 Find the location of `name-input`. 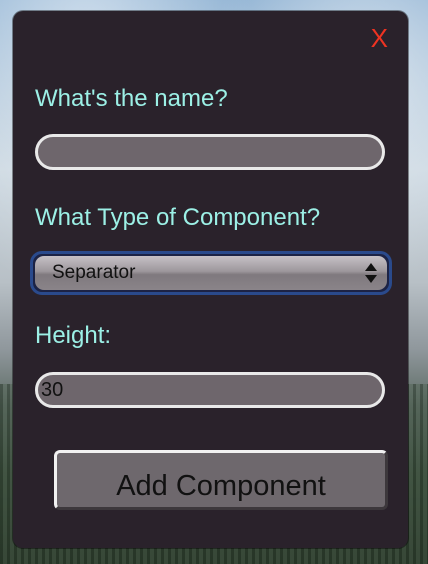

name-input is located at coordinates (210, 152).